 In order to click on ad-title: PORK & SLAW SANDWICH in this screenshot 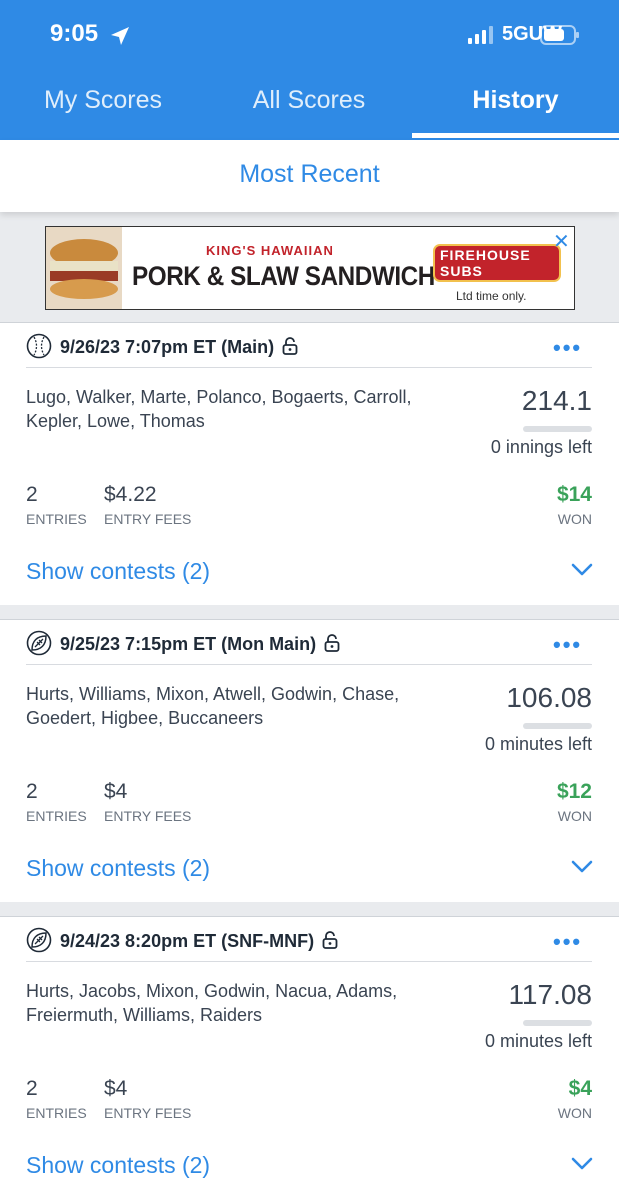, I will do `click(283, 276)`.